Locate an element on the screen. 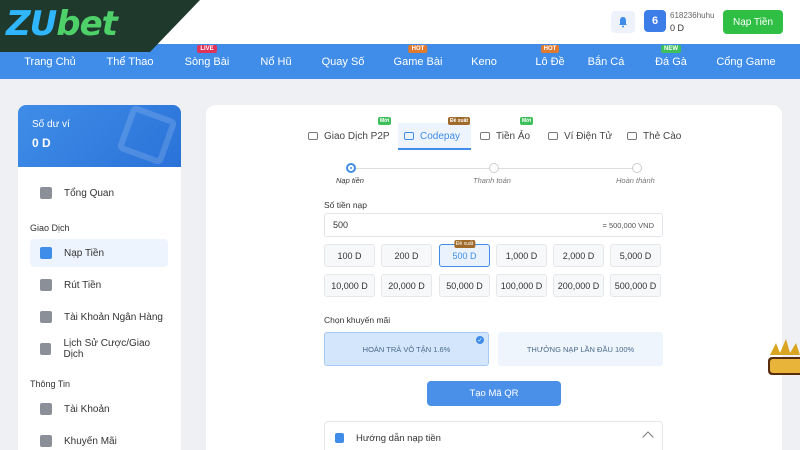 The width and height of the screenshot is (800, 450). nav-badge: NEW is located at coordinates (670, 49).